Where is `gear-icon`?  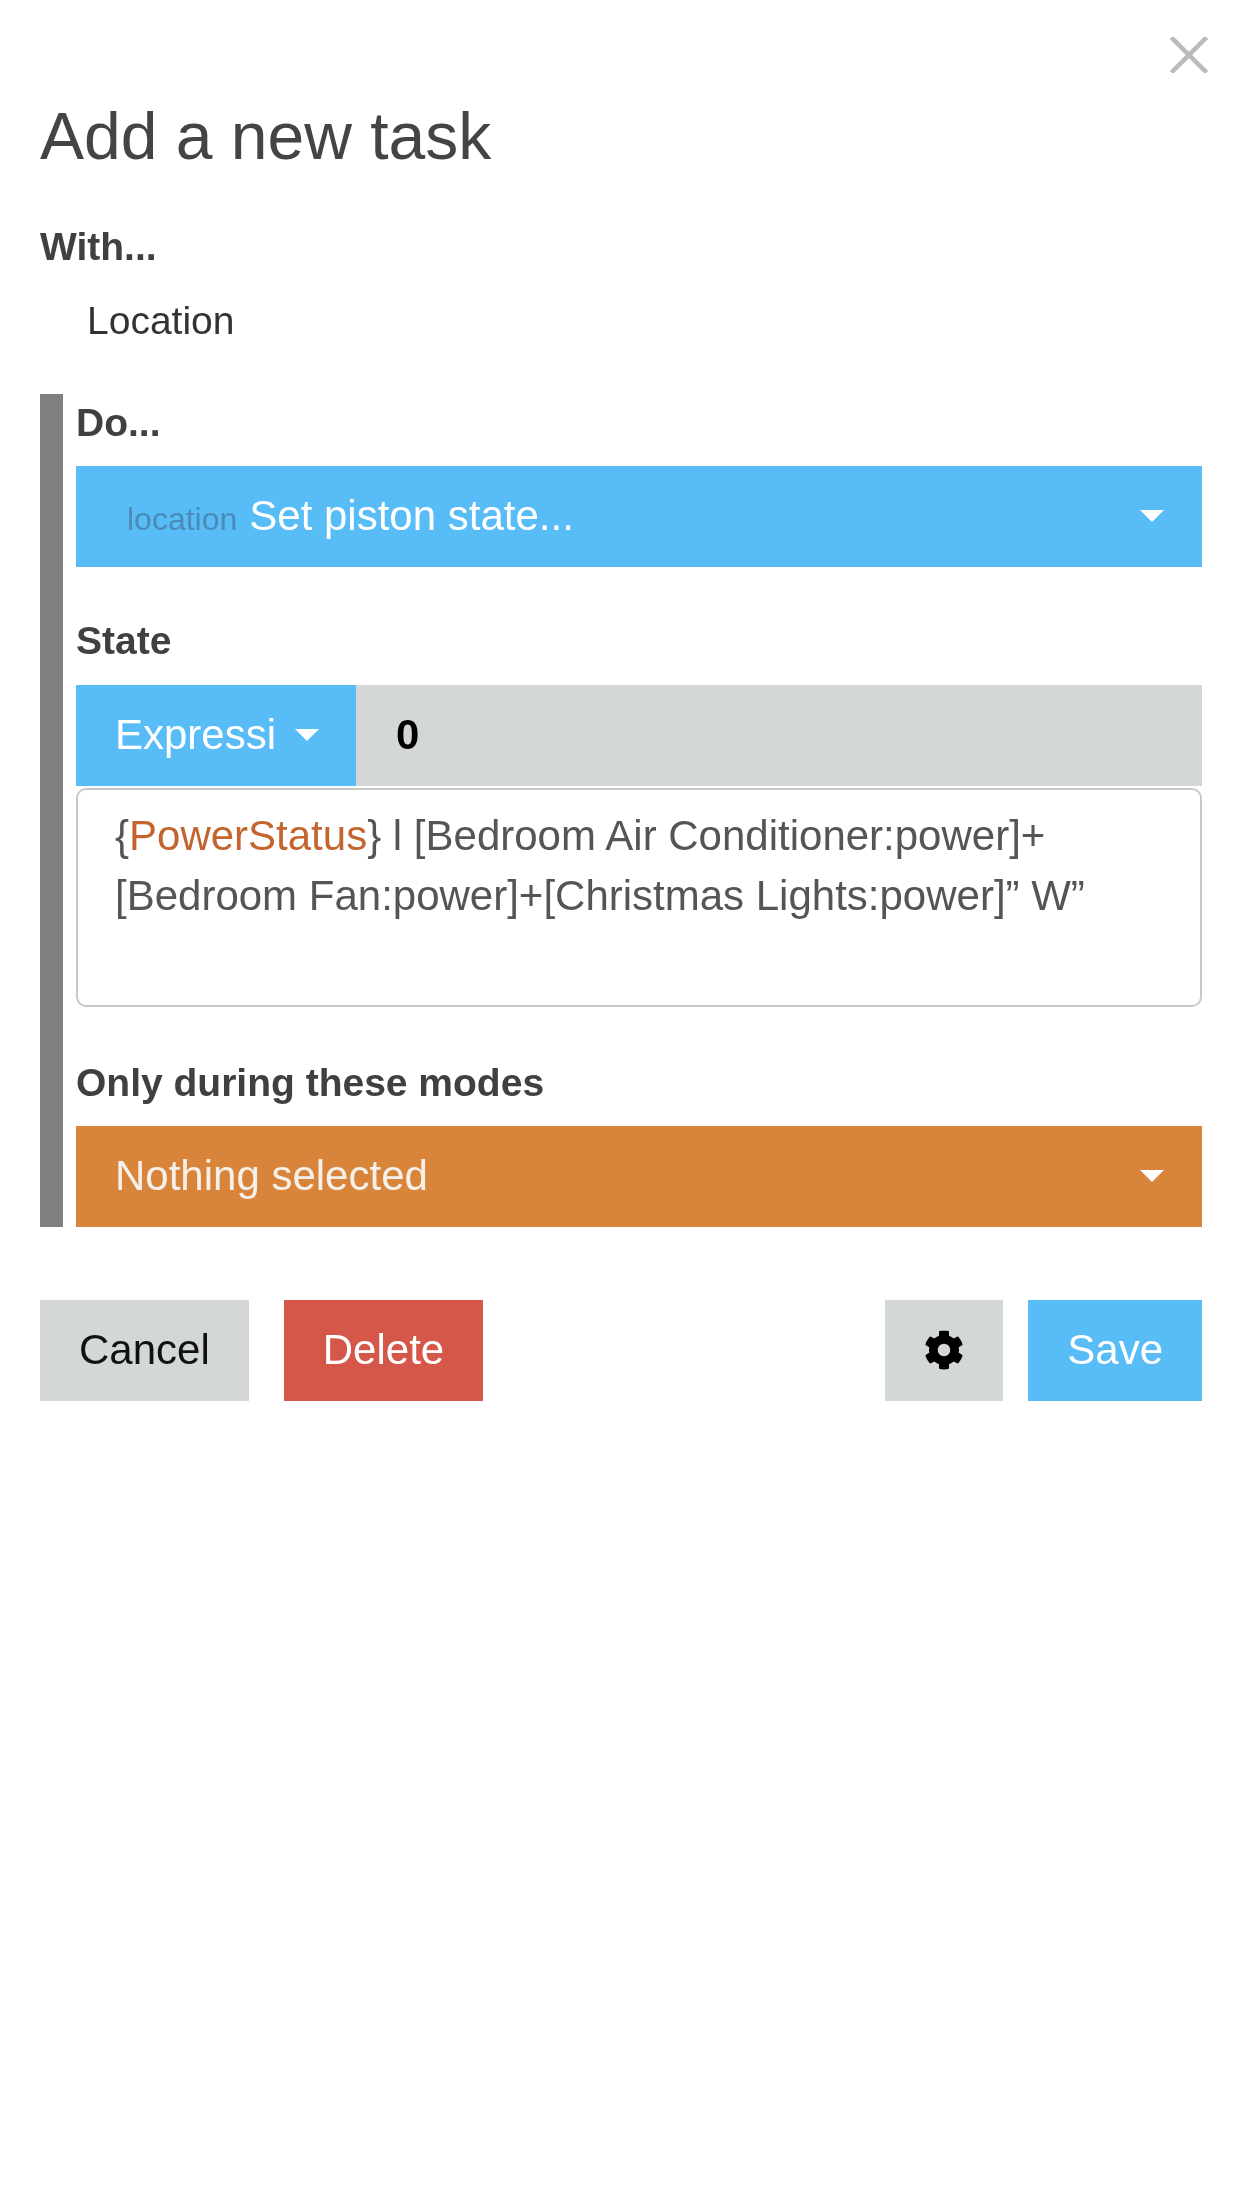 gear-icon is located at coordinates (944, 1350).